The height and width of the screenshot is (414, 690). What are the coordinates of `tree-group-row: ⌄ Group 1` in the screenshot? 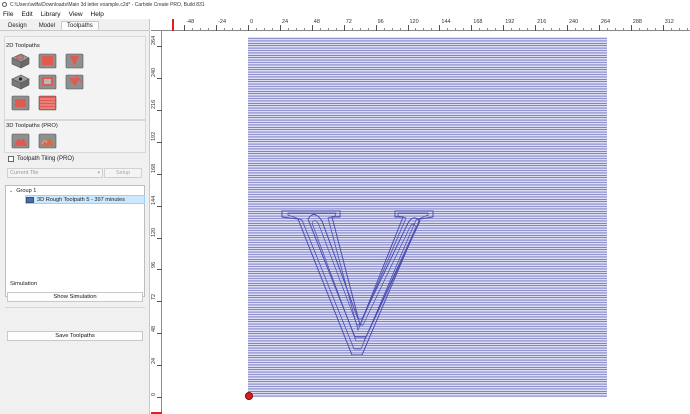 It's located at (22, 191).